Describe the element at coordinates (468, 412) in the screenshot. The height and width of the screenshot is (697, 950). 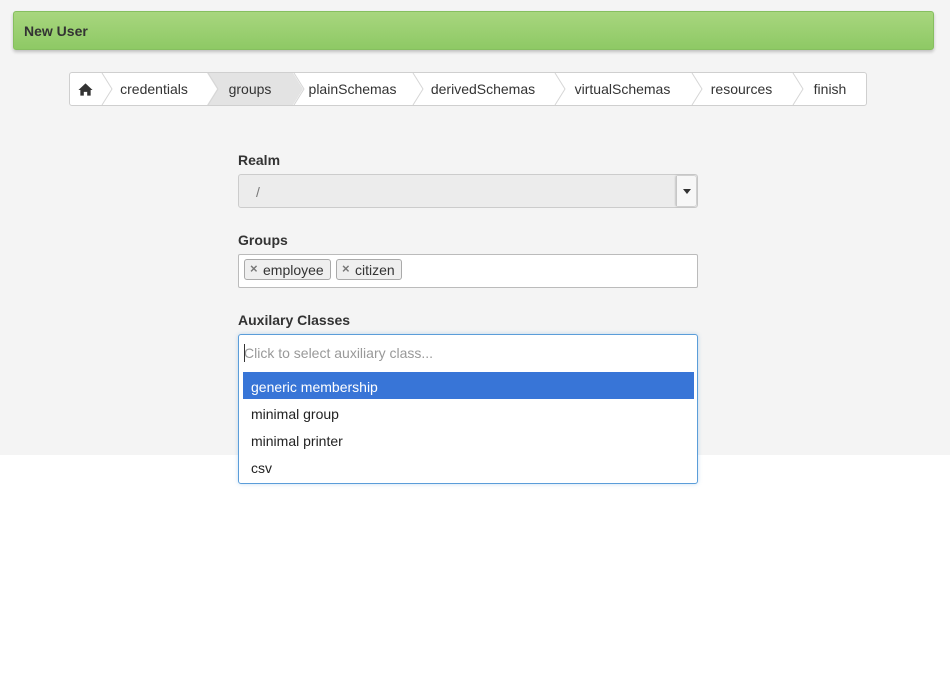
I see `auxiliary-option: minimal group` at that location.